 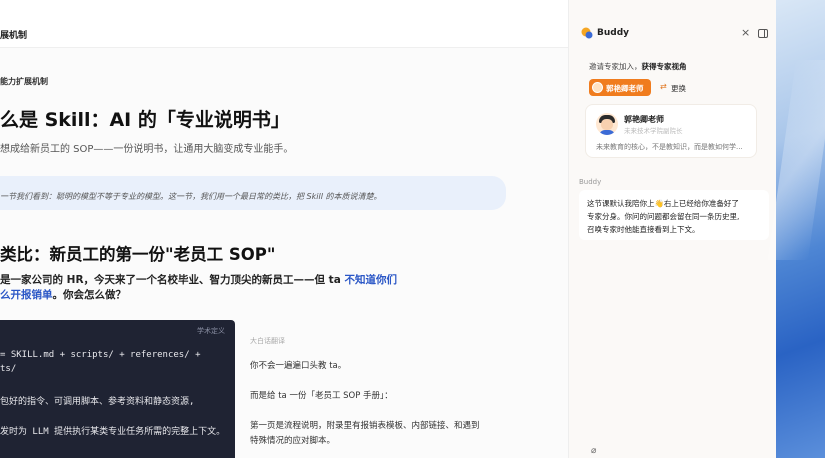 What do you see at coordinates (24, 81) in the screenshot?
I see `section-label: 能力扩展机制` at bounding box center [24, 81].